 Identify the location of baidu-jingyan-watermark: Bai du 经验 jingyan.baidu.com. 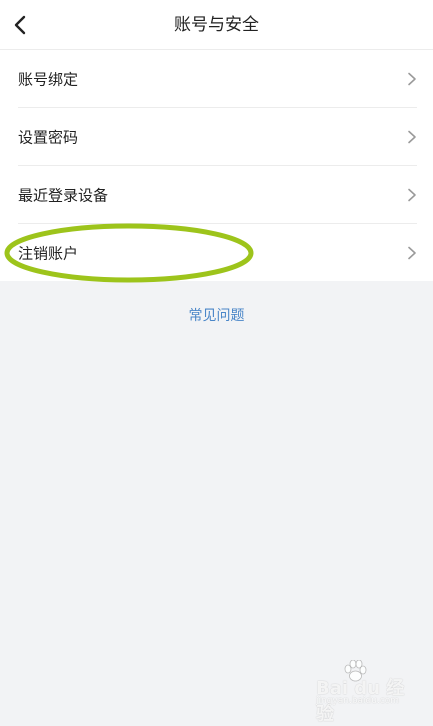
(367, 692).